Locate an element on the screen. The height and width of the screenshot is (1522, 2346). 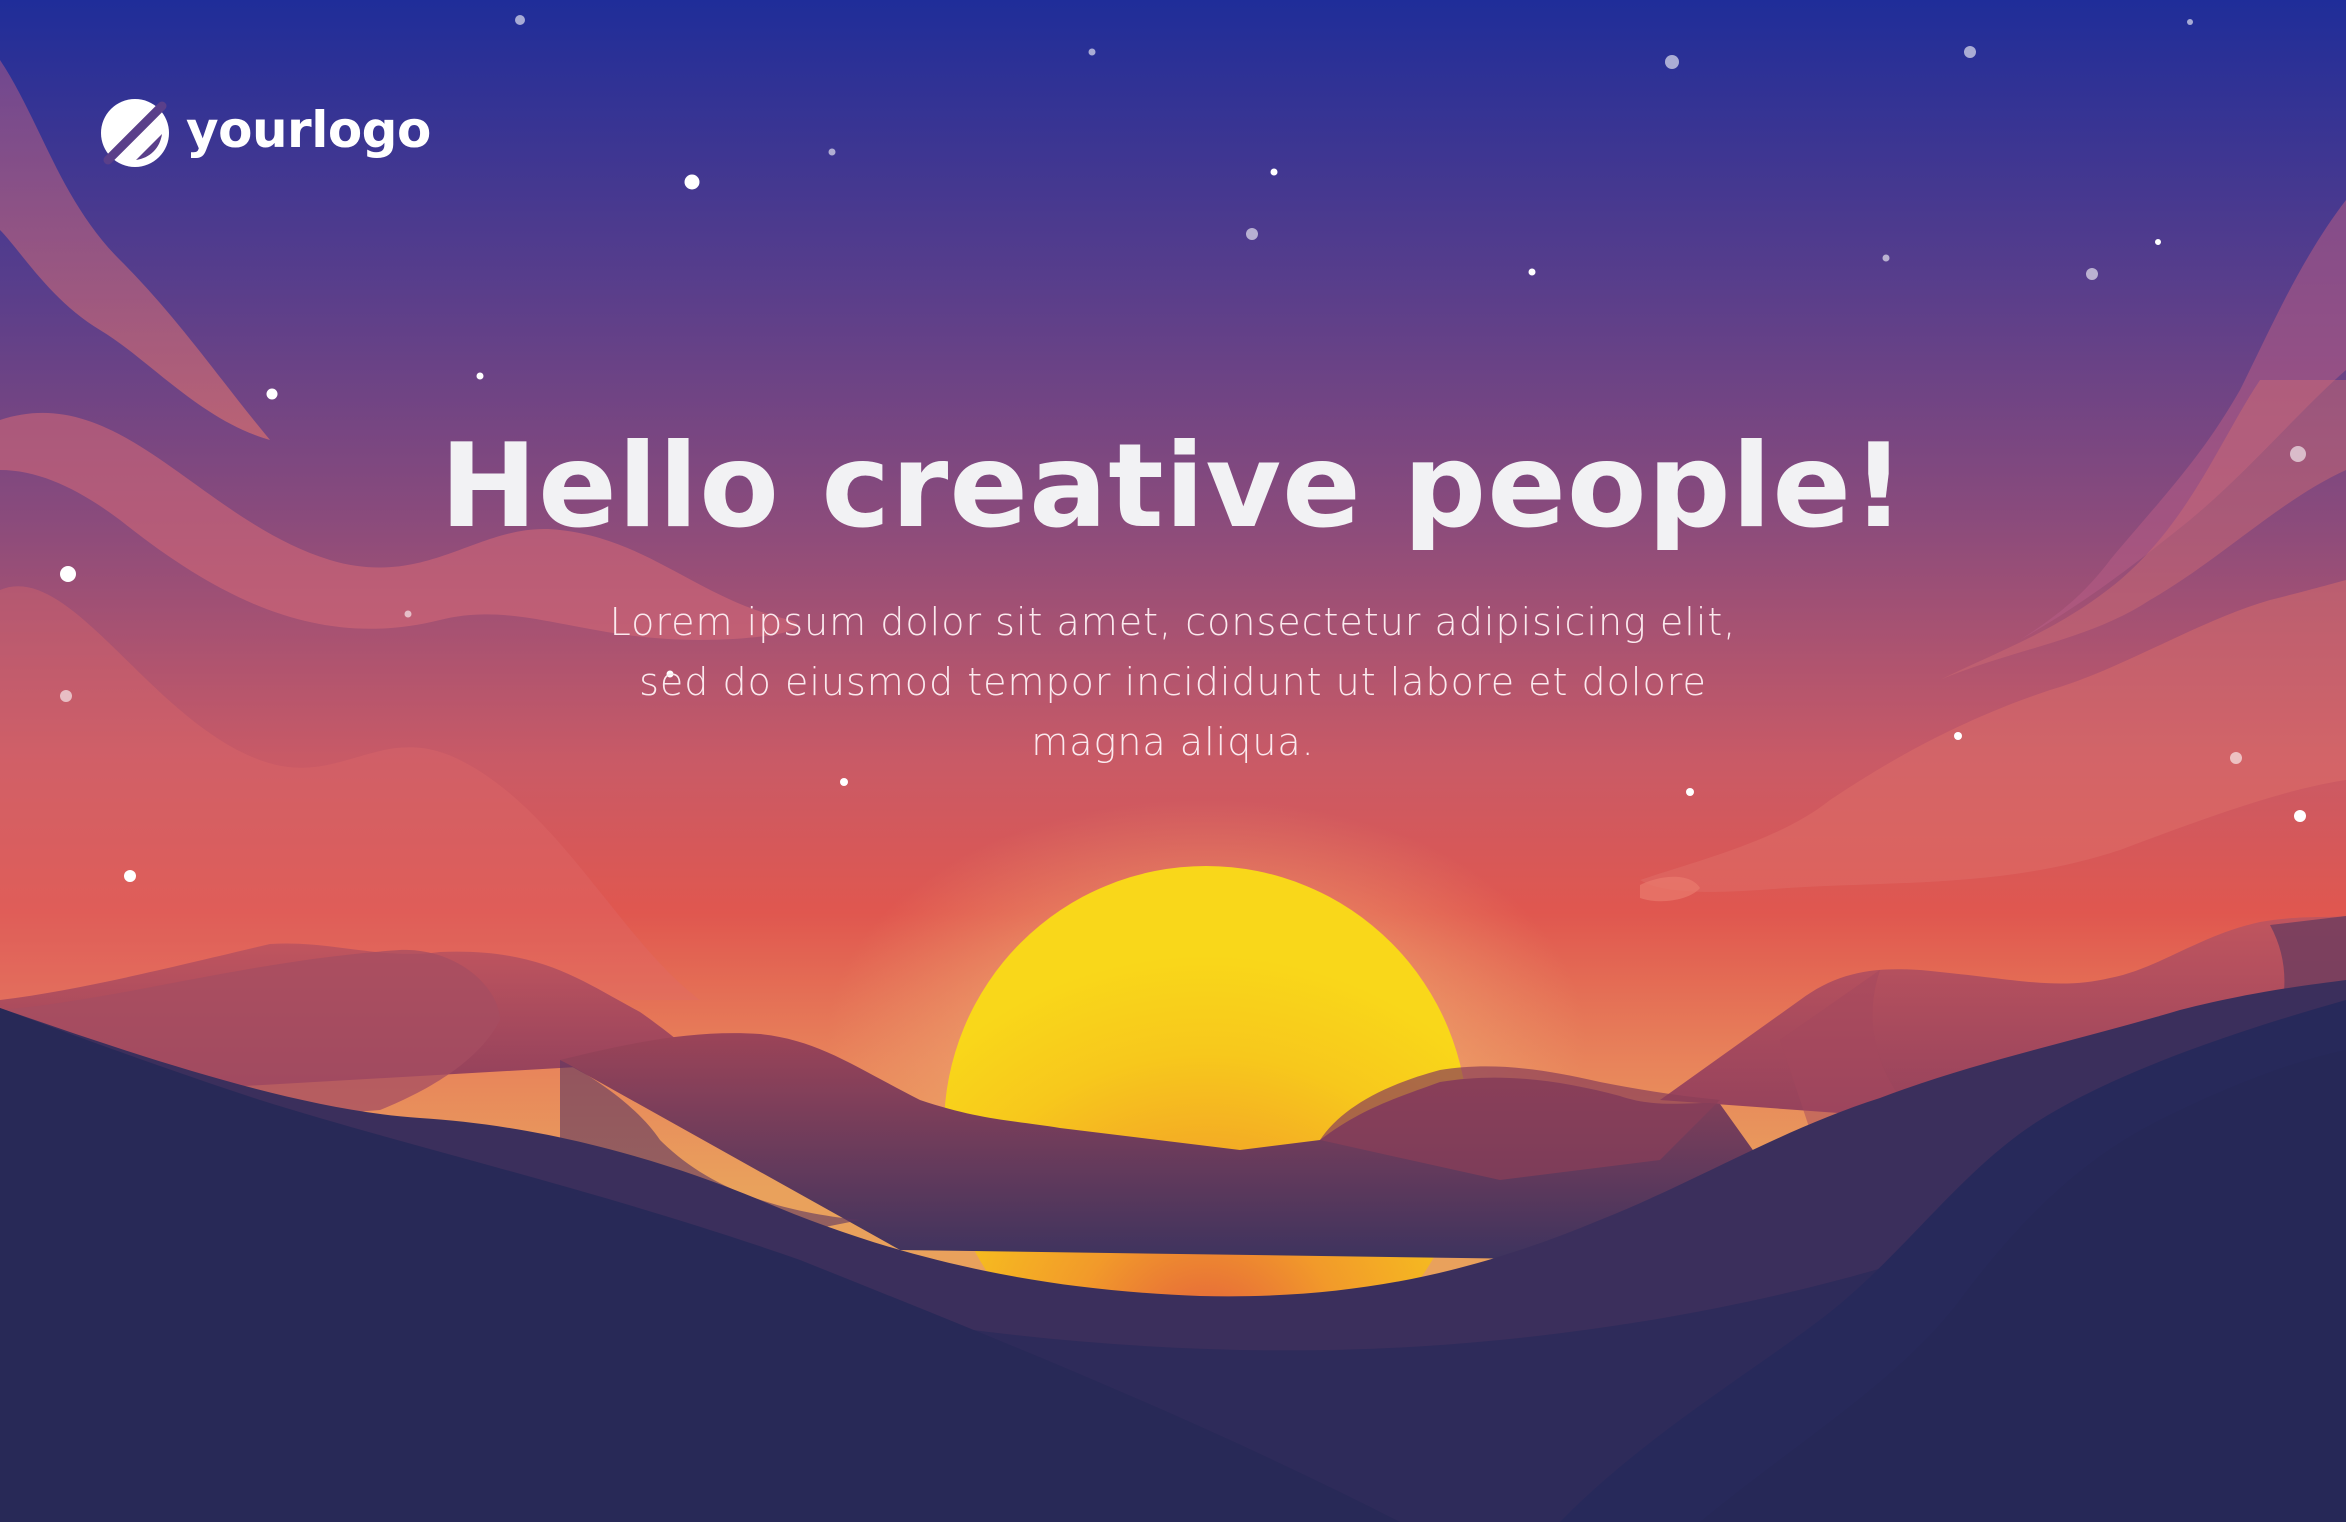
brand-name: yourlogo is located at coordinates (308, 130).